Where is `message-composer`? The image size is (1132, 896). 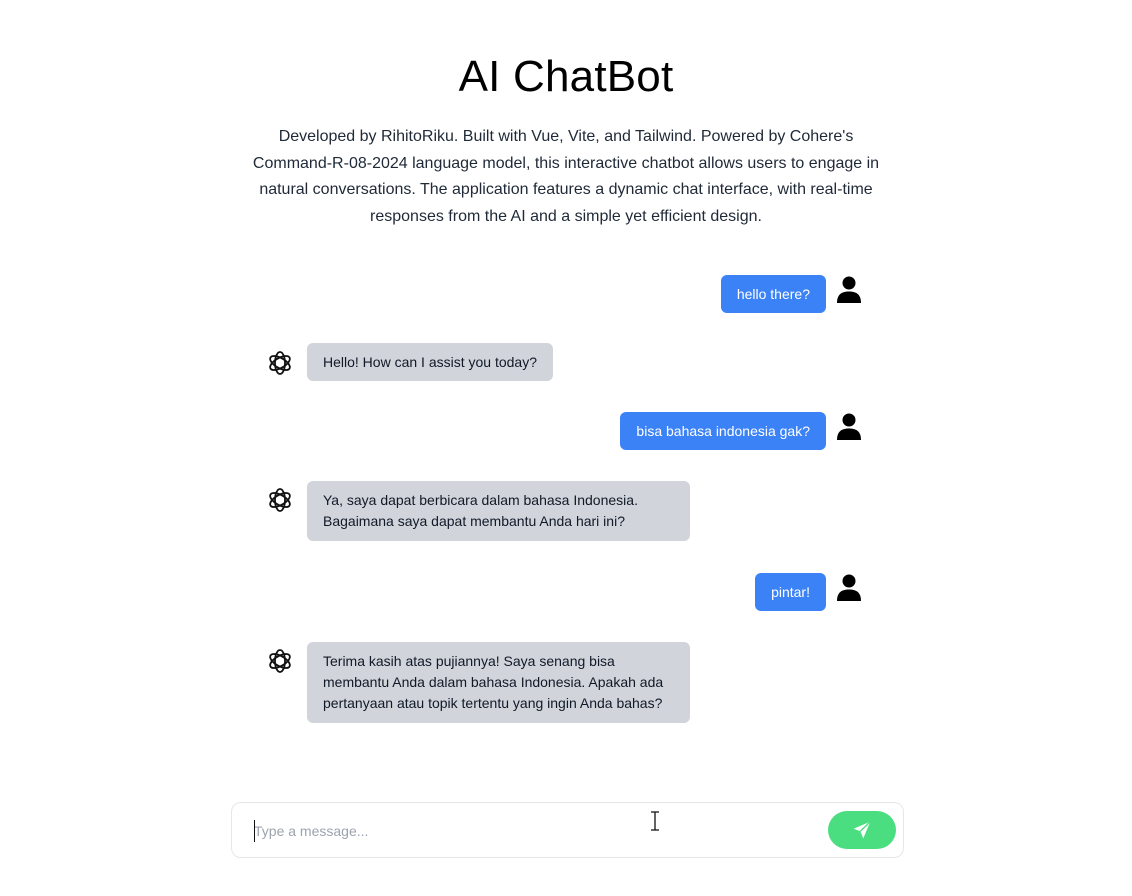
message-composer is located at coordinates (567, 830).